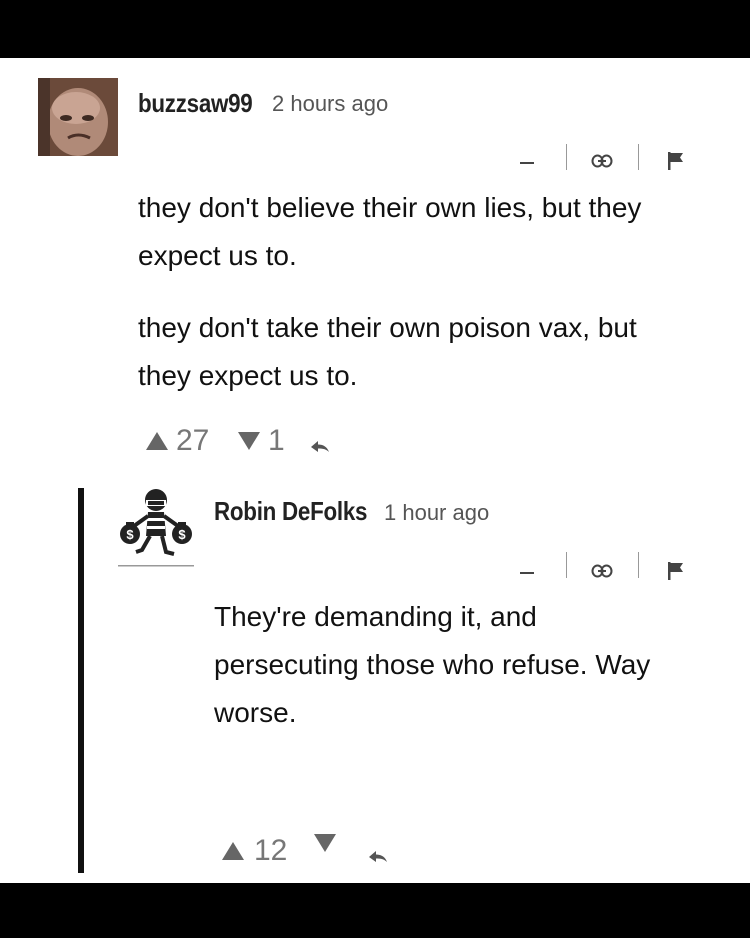  Describe the element at coordinates (436, 513) in the screenshot. I see `comment-timestamp: 1 hour ago` at that location.